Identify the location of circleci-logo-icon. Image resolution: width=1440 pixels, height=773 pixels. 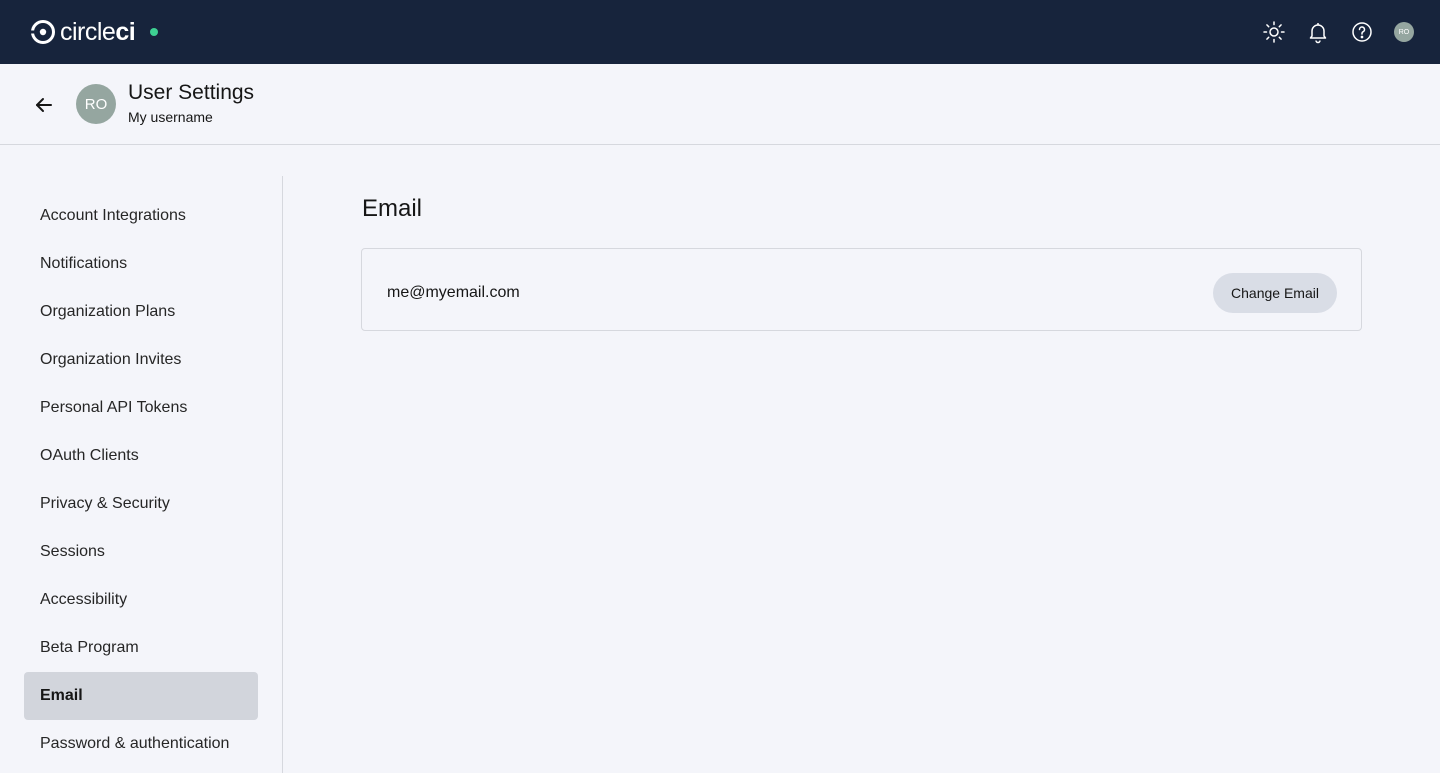
(43, 32).